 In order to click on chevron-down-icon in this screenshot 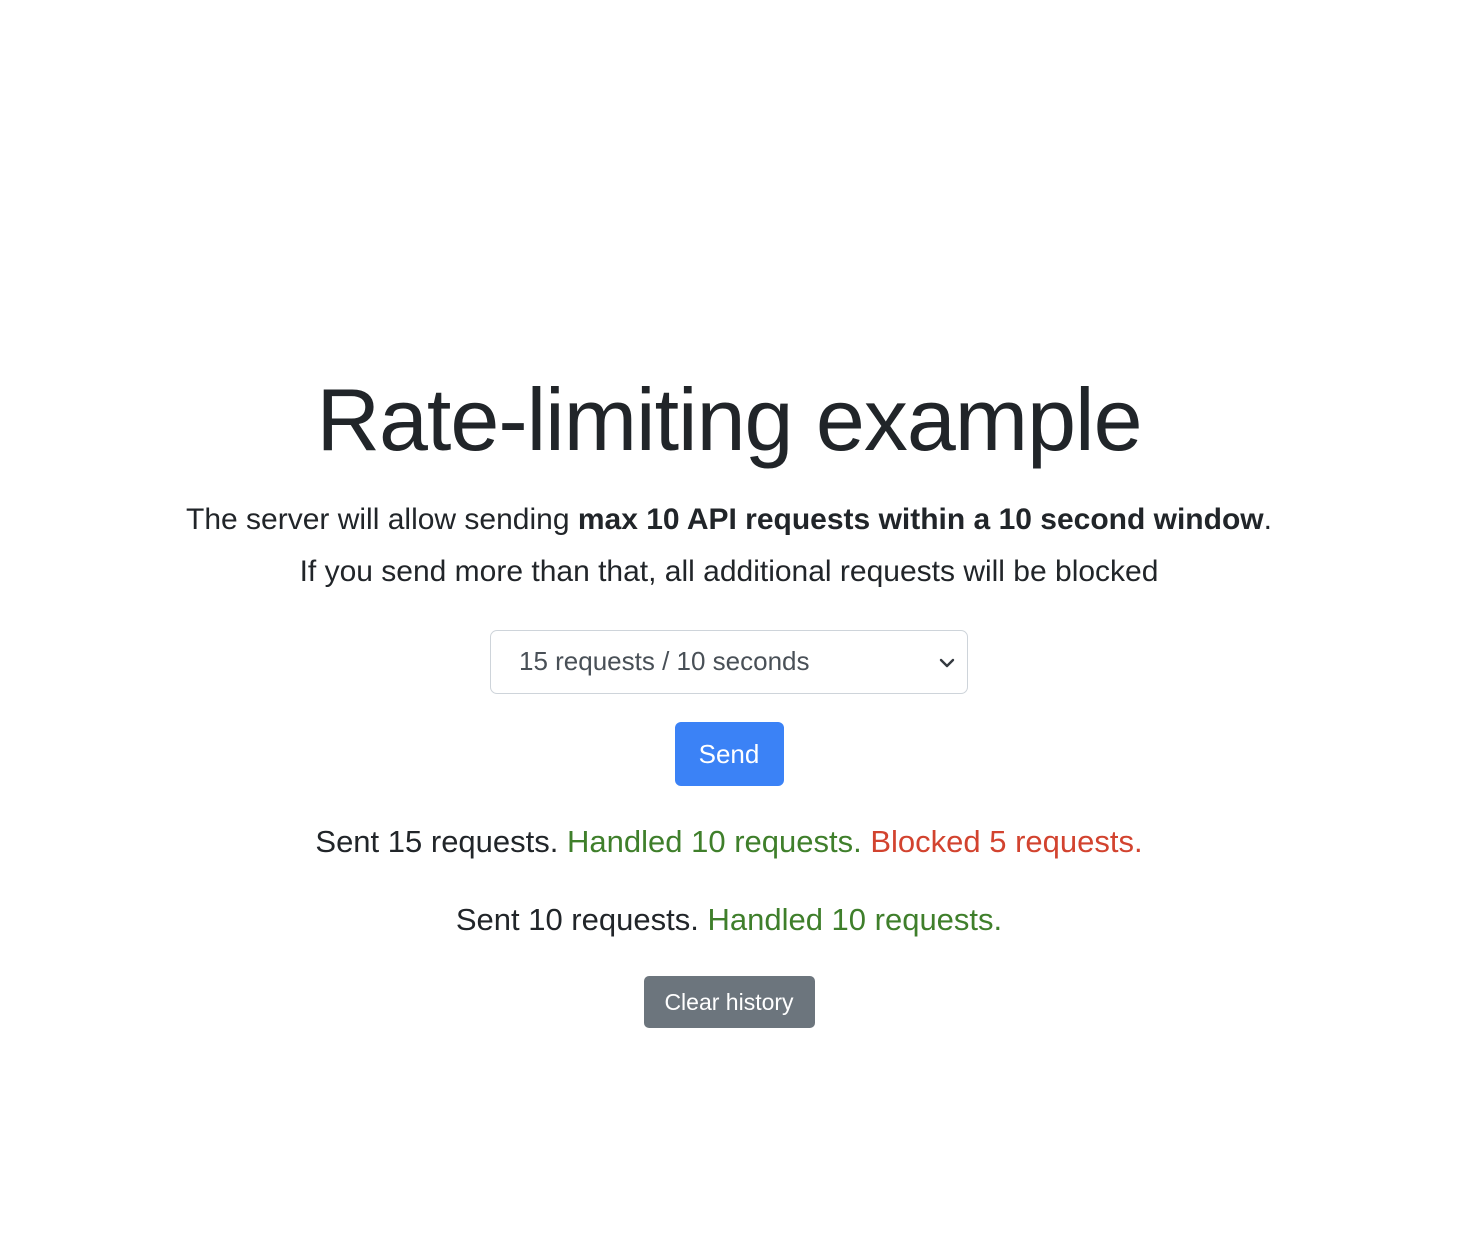, I will do `click(947, 663)`.